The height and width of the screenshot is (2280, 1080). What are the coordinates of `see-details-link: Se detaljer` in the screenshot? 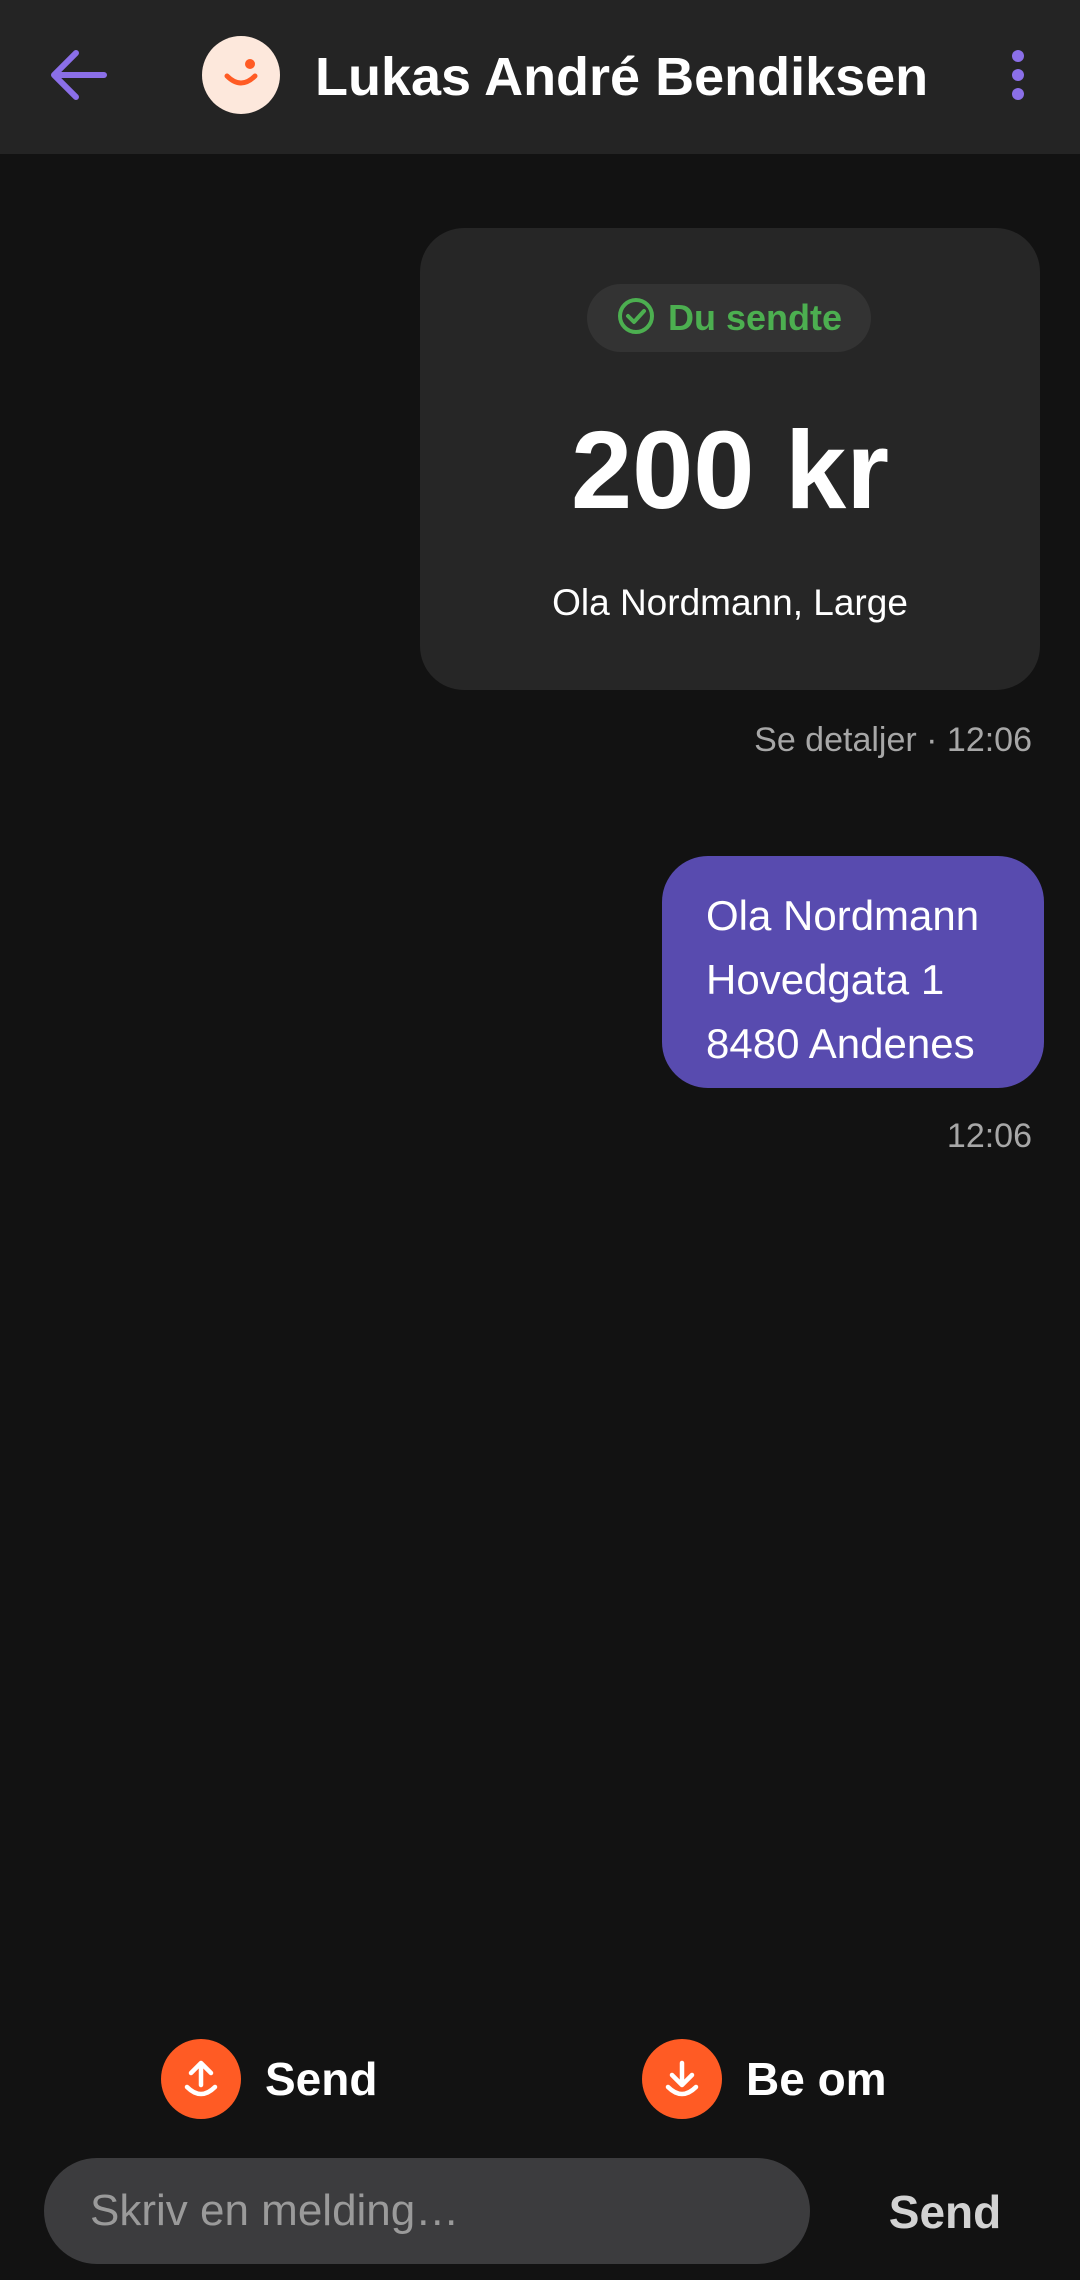 It's located at (835, 740).